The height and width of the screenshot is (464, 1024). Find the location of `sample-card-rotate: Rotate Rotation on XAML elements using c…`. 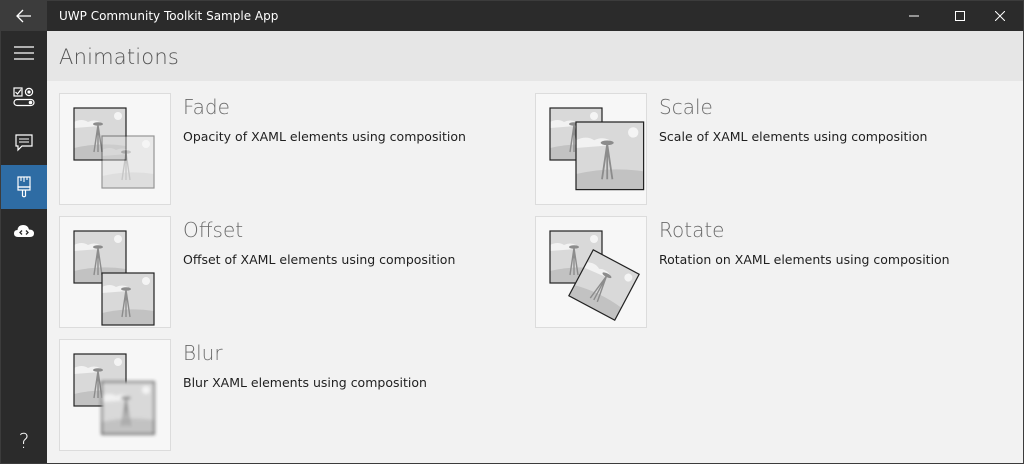

sample-card-rotate: Rotate Rotation on XAML elements using c… is located at coordinates (743, 266).